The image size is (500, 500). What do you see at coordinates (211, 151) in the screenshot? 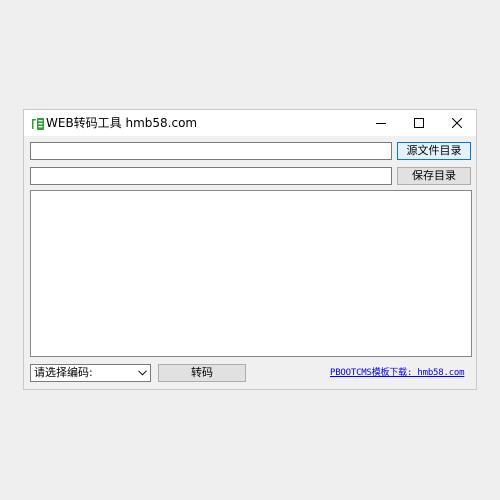
I see `source-directory-input` at bounding box center [211, 151].